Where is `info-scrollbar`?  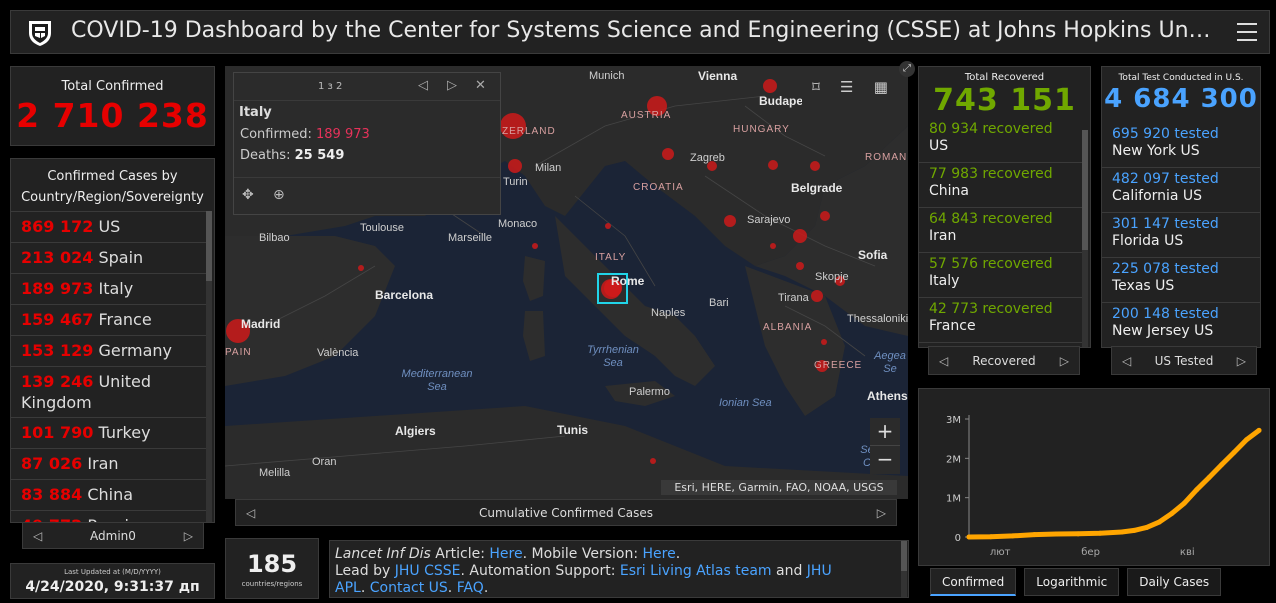
info-scrollbar is located at coordinates (904, 569).